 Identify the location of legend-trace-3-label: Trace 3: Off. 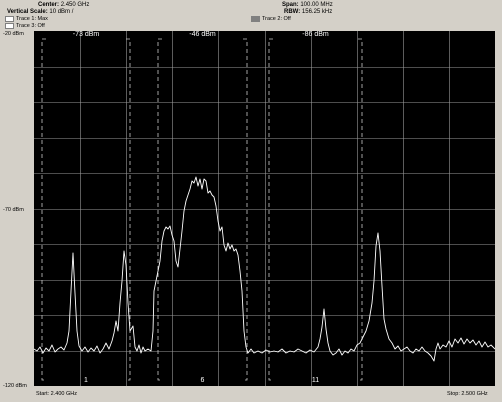
(30, 26).